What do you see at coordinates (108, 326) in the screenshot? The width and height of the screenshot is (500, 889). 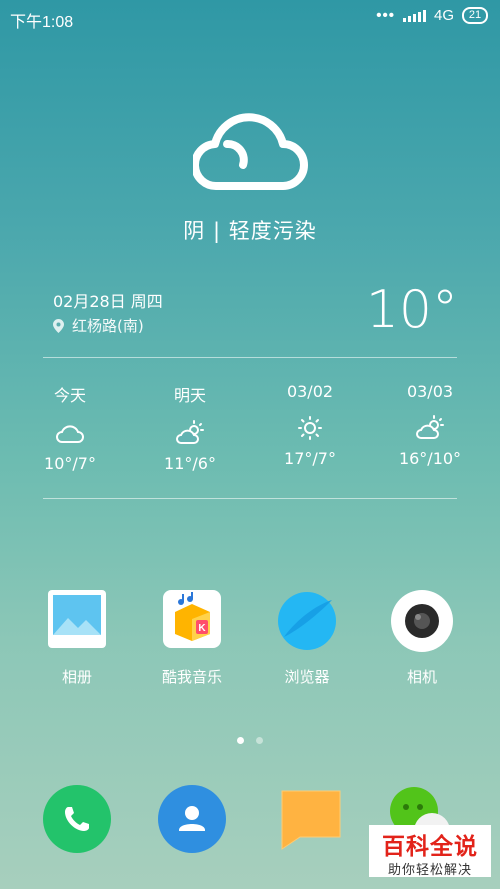 I see `location-label: 红杨路(南)` at bounding box center [108, 326].